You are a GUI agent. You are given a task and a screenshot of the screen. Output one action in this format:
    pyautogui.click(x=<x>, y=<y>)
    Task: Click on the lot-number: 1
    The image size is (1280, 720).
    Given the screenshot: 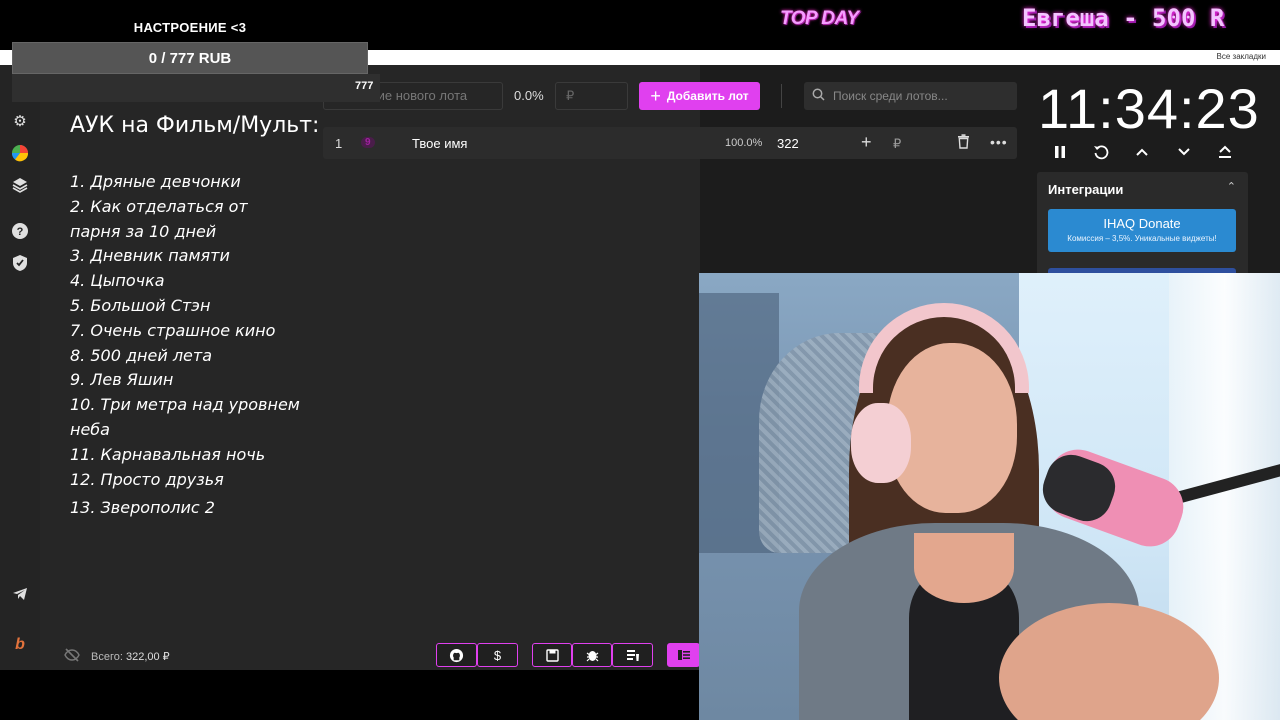 What is the action you would take?
    pyautogui.click(x=339, y=143)
    